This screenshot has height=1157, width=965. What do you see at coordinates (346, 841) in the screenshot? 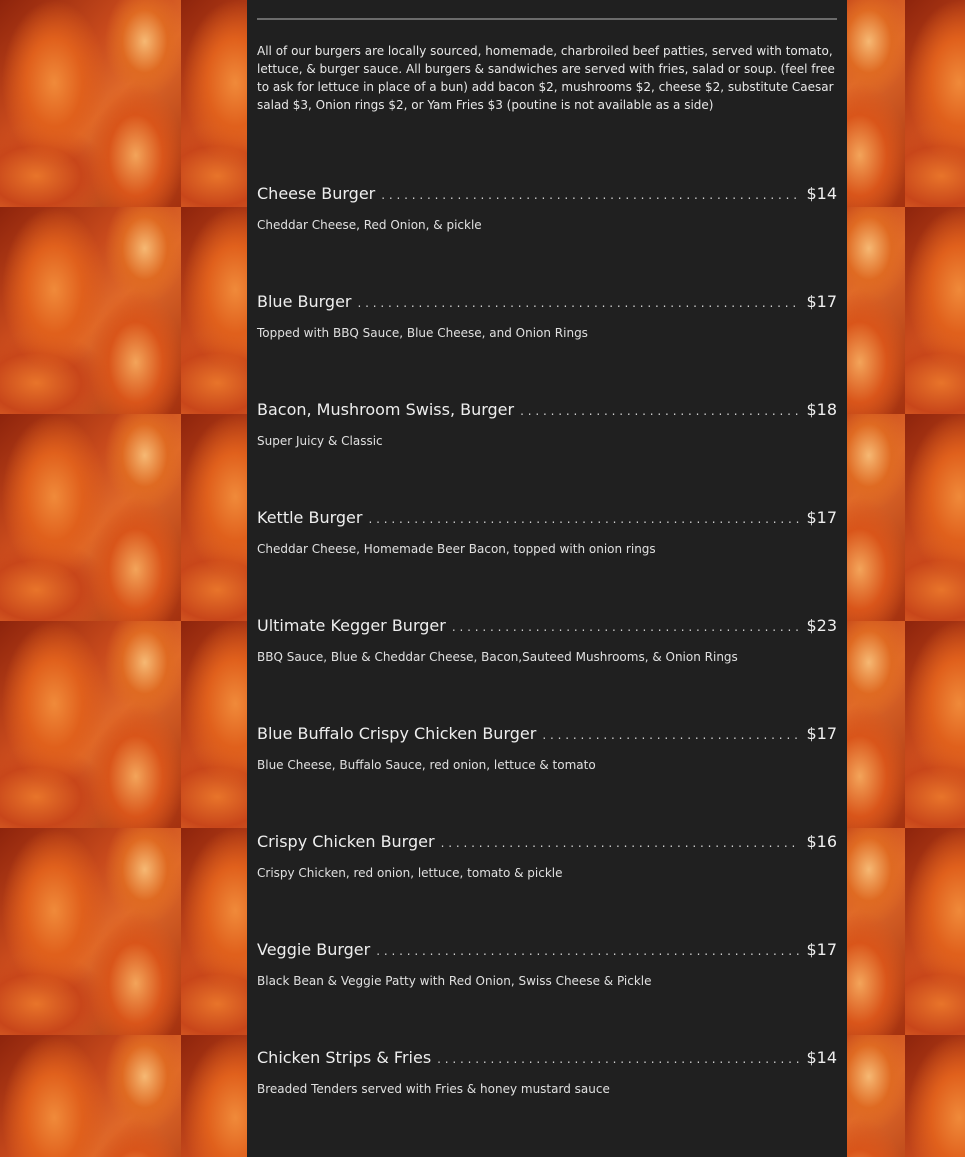
I see `menu-item-name: Crispy Chicken Burger` at bounding box center [346, 841].